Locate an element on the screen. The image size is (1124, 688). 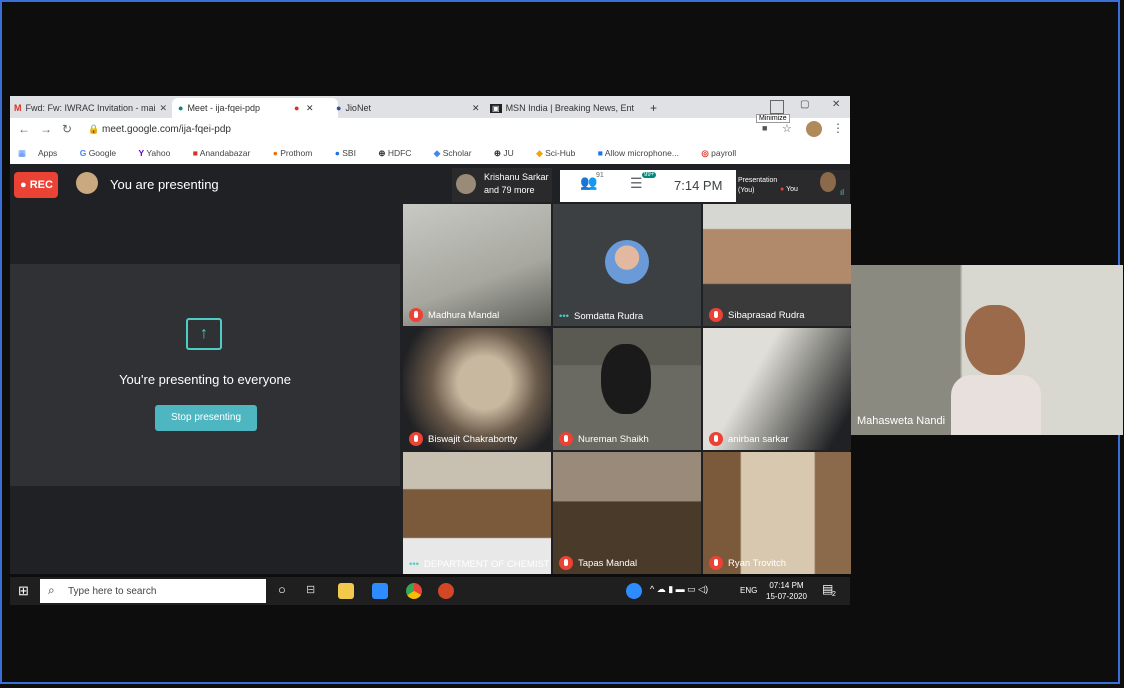
avatar is located at coordinates (627, 262).